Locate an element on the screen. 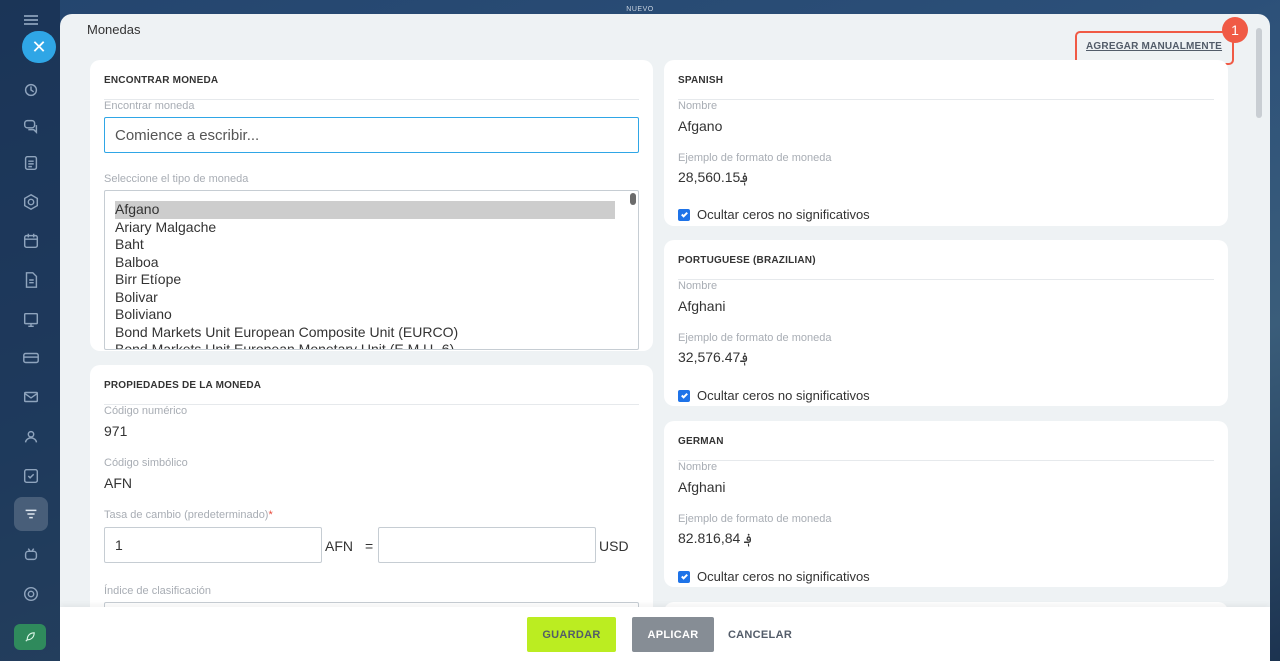  exchange-rate-input: 1 is located at coordinates (213, 545).